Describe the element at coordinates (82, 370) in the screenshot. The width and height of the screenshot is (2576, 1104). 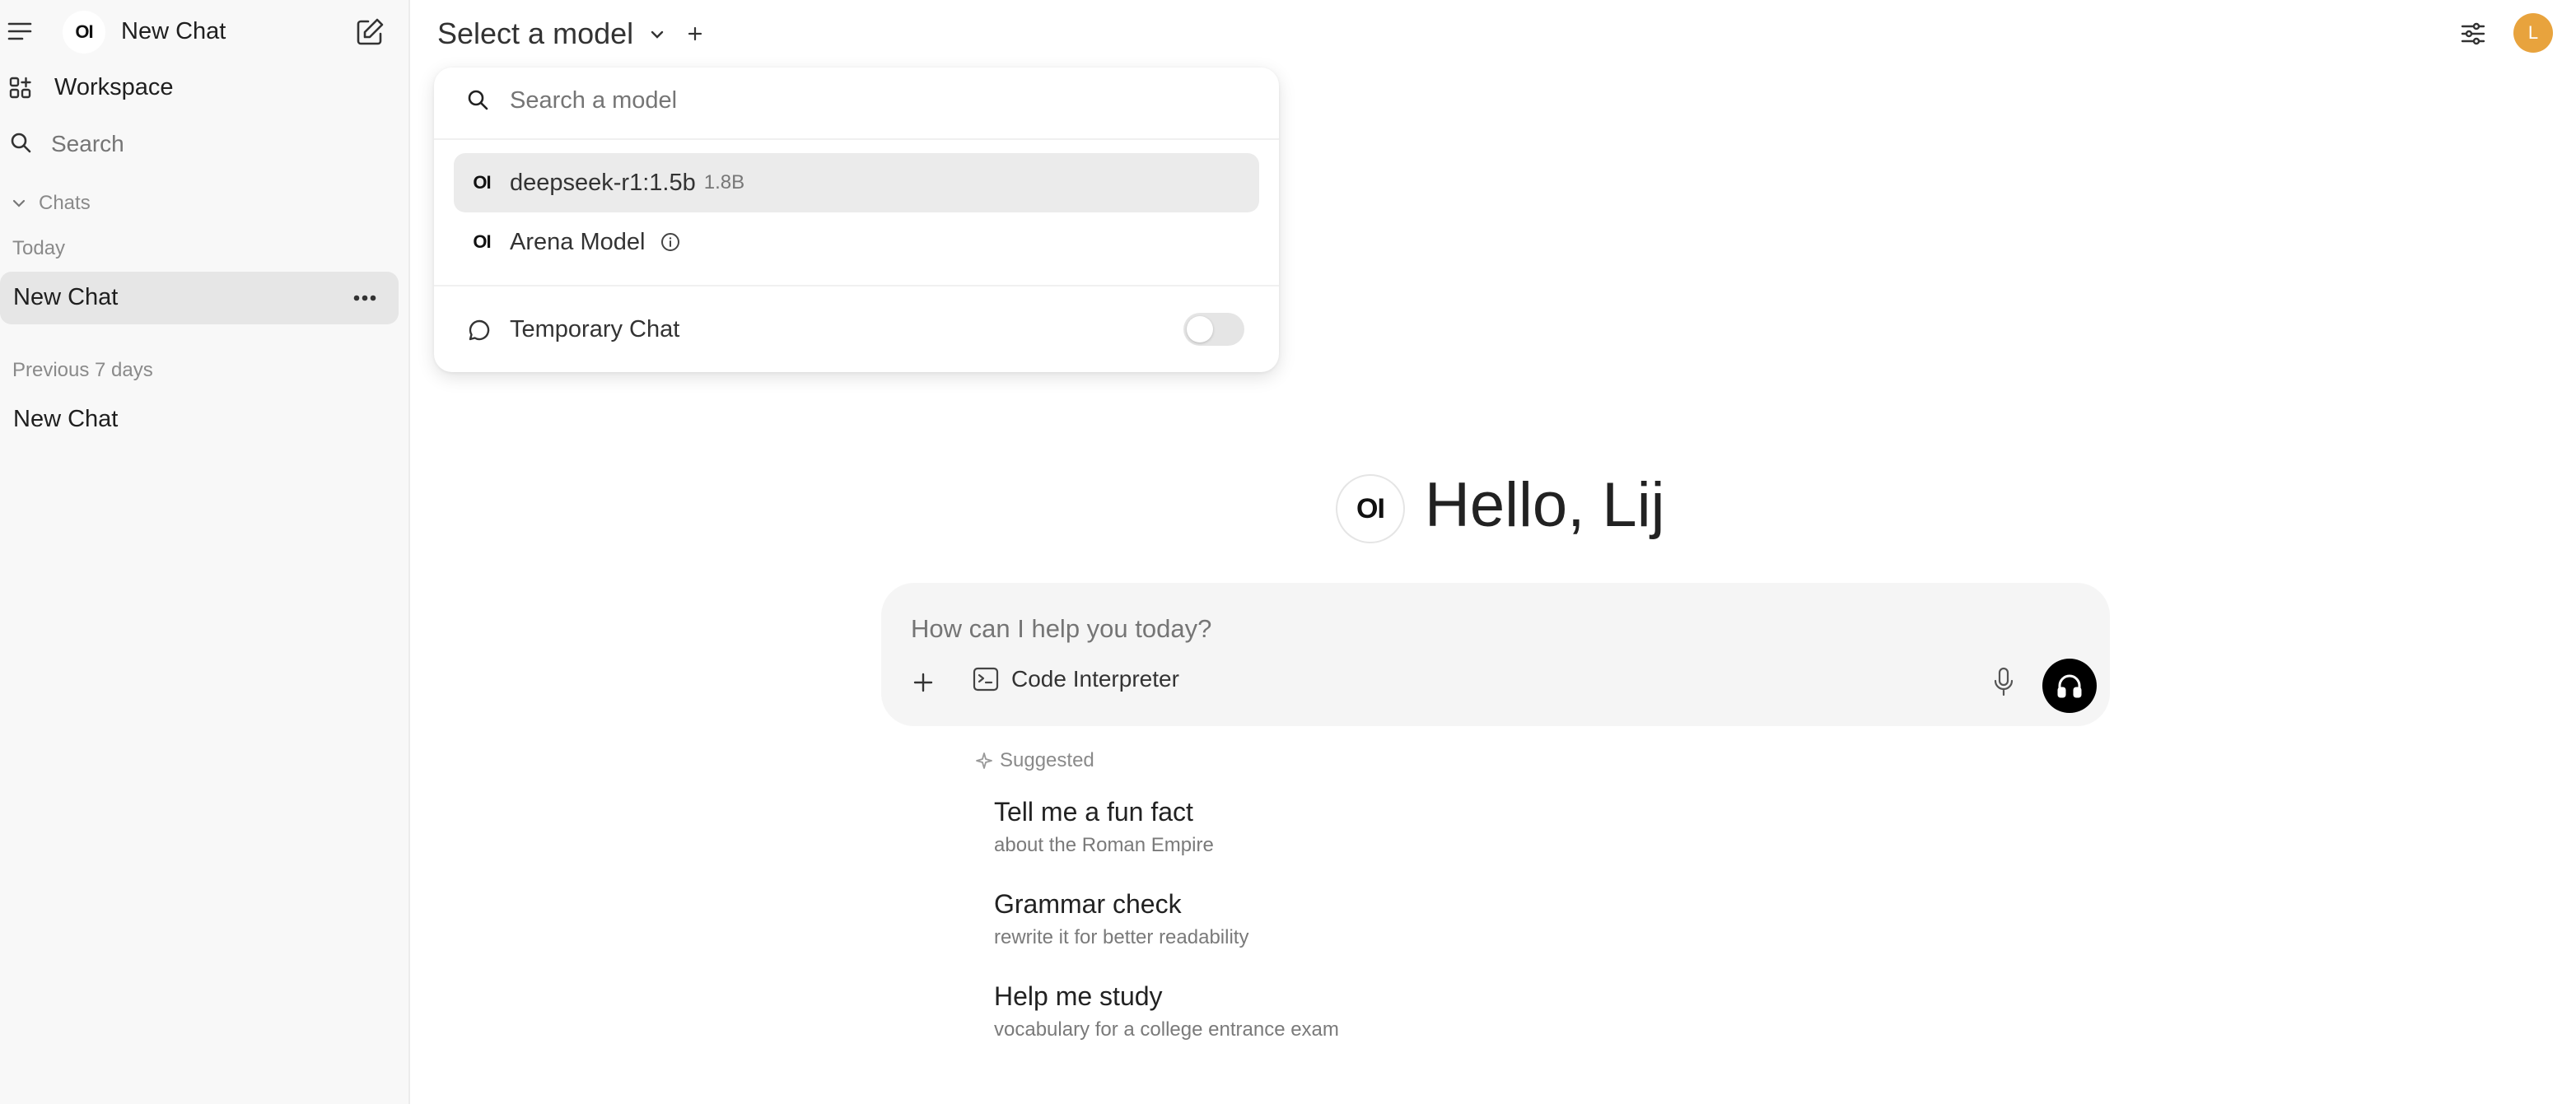
I see `group-label-previous-7-days: Previous 7 days` at that location.